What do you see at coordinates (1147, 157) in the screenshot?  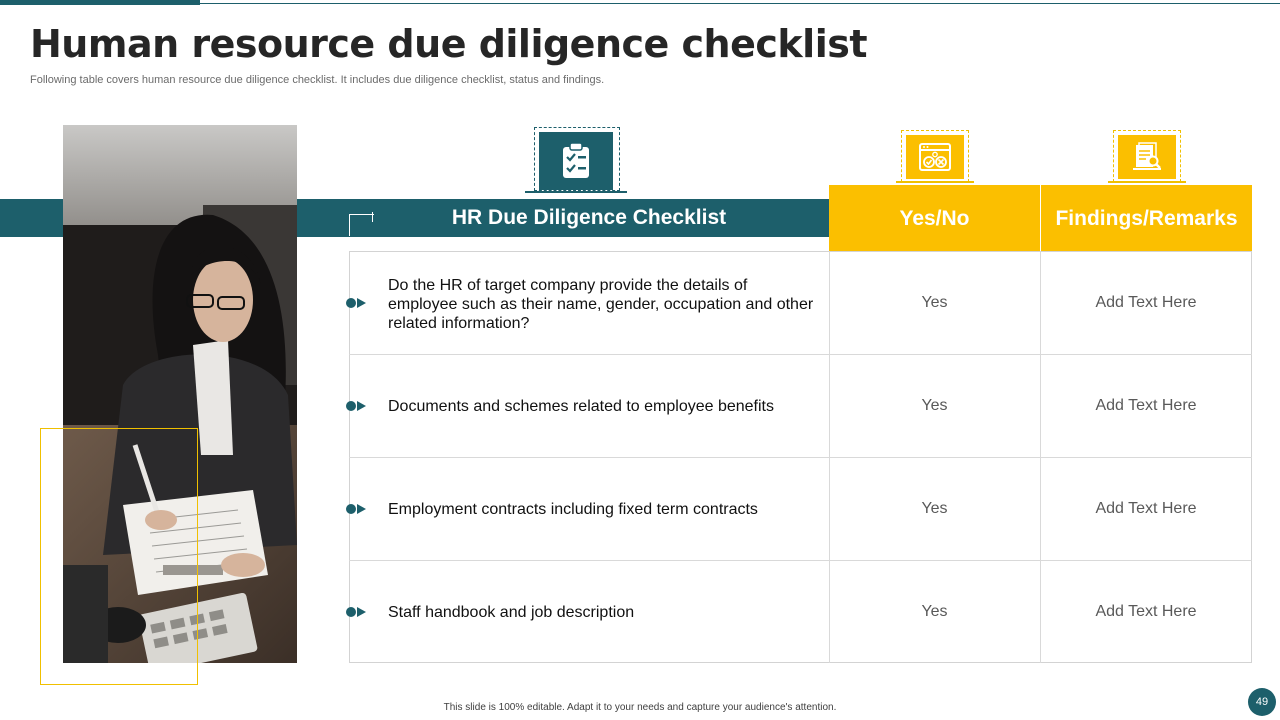 I see `document-search-icon` at bounding box center [1147, 157].